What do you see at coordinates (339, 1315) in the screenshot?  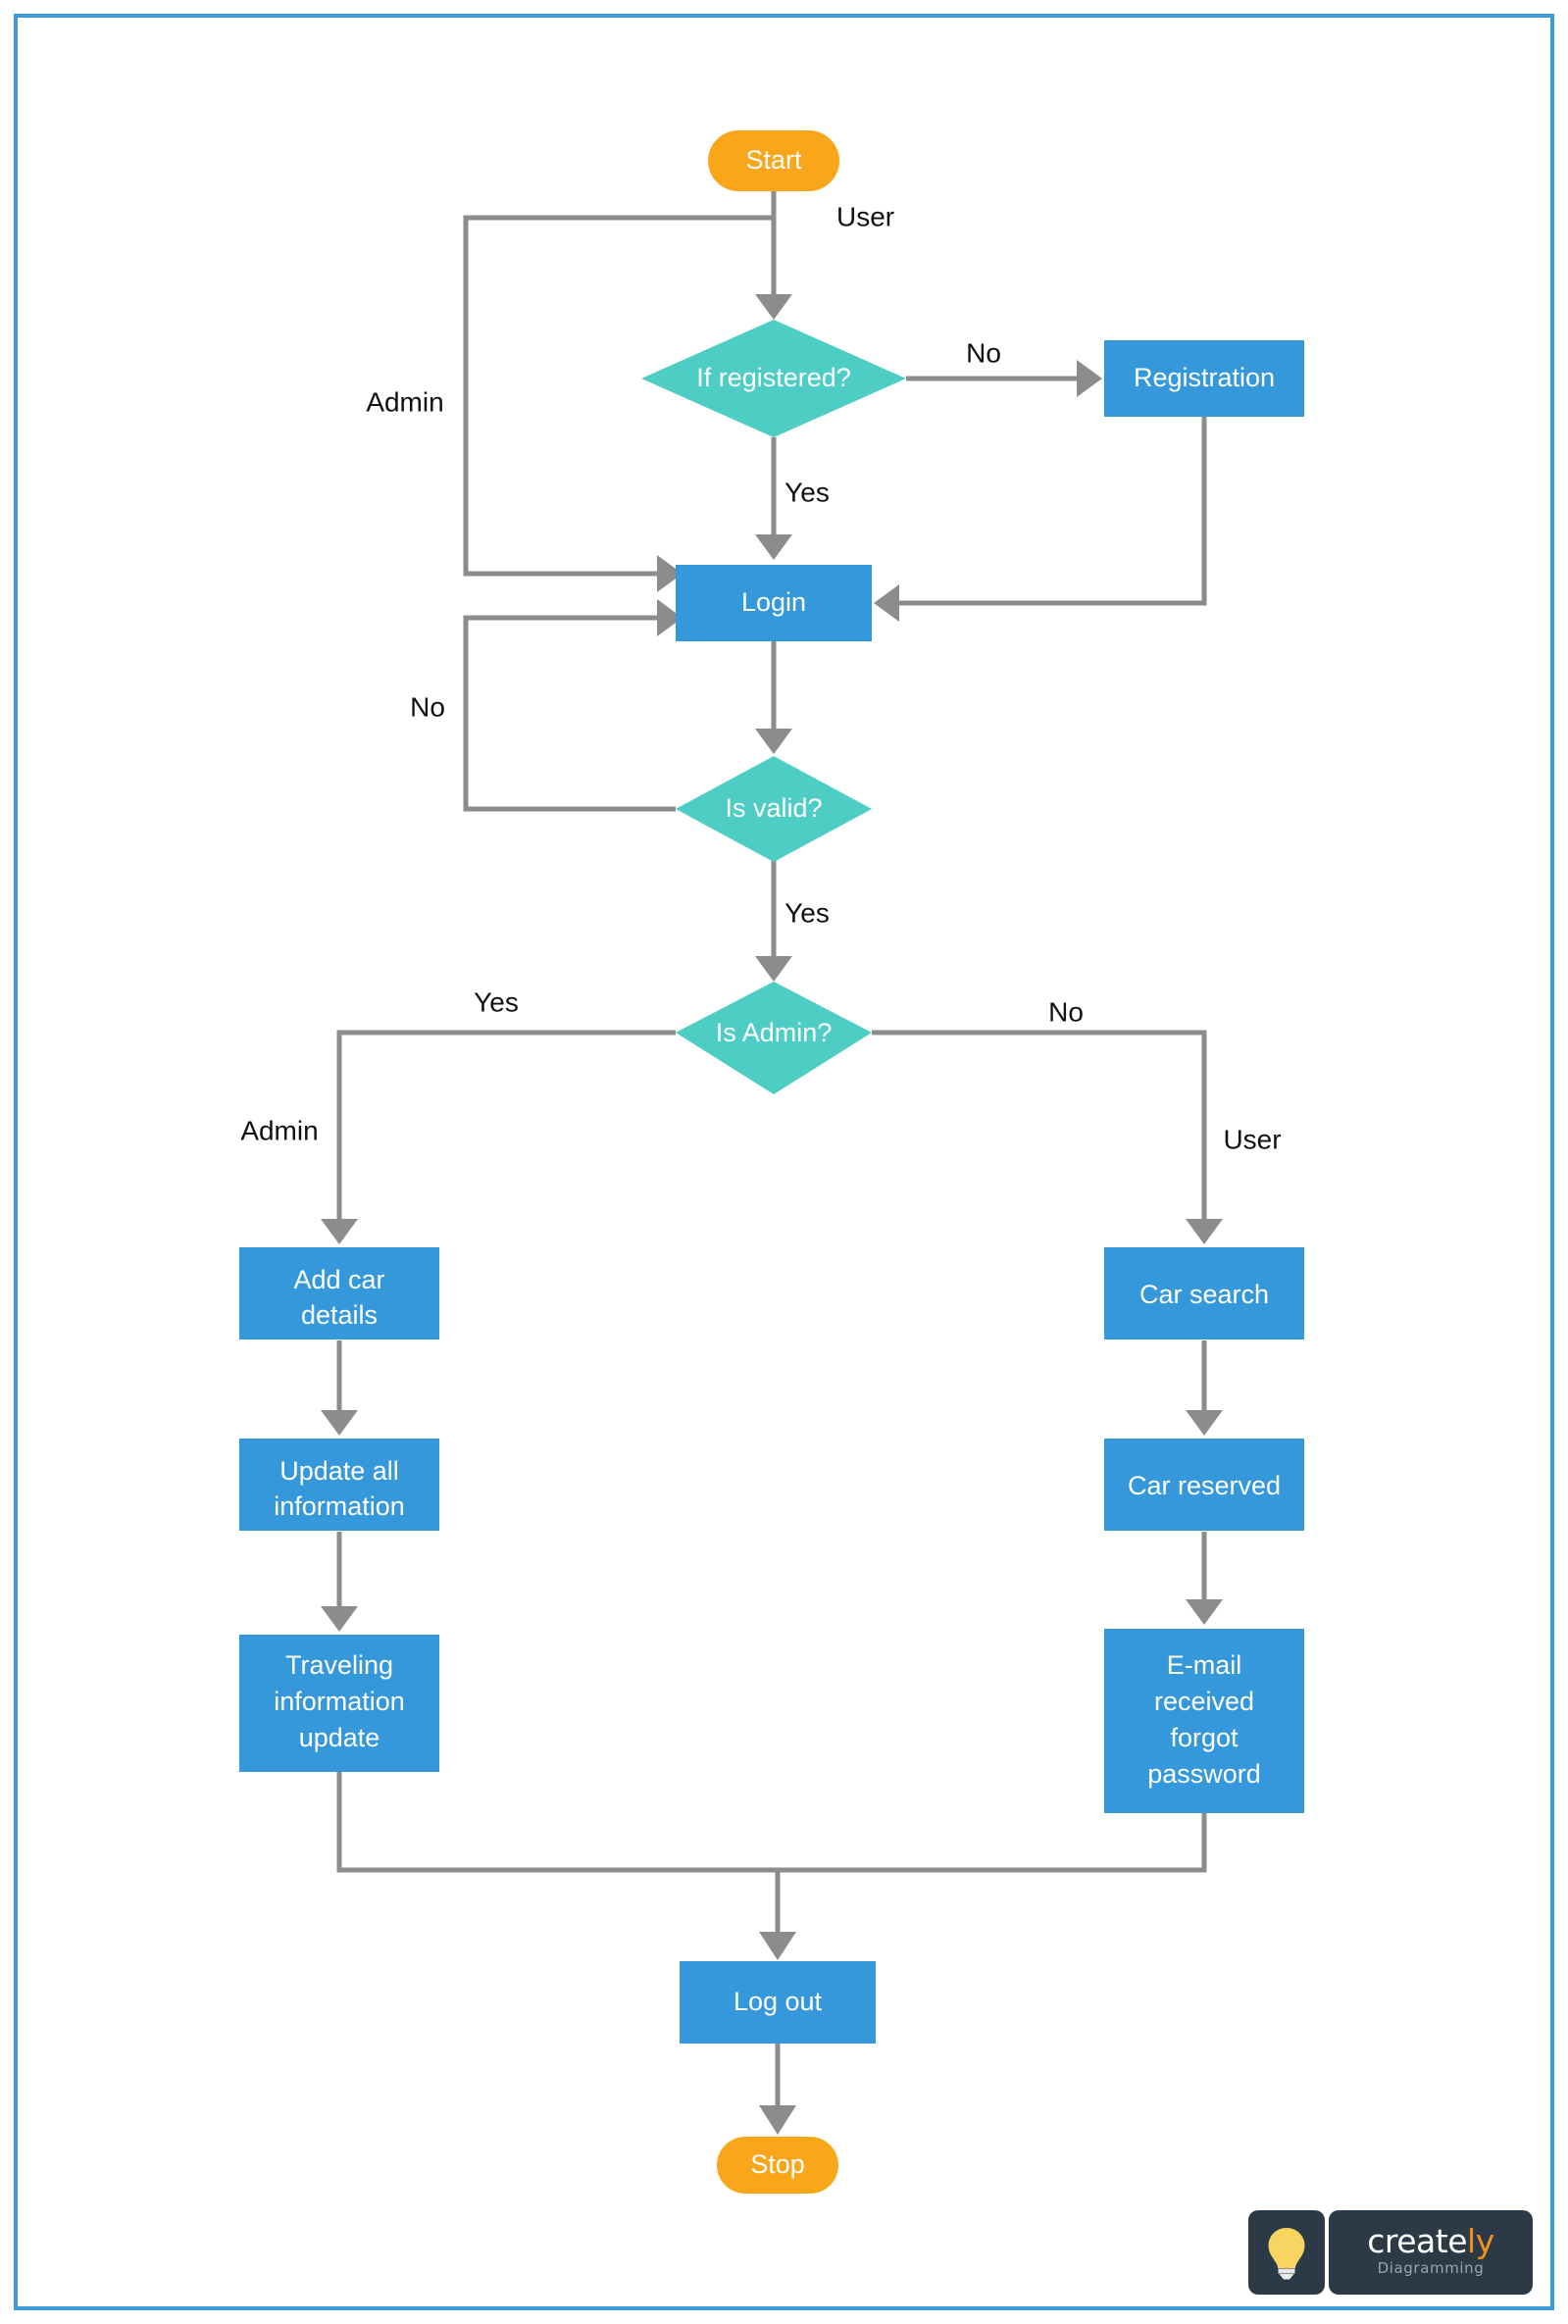 I see `node-add-car-details-line2: details` at bounding box center [339, 1315].